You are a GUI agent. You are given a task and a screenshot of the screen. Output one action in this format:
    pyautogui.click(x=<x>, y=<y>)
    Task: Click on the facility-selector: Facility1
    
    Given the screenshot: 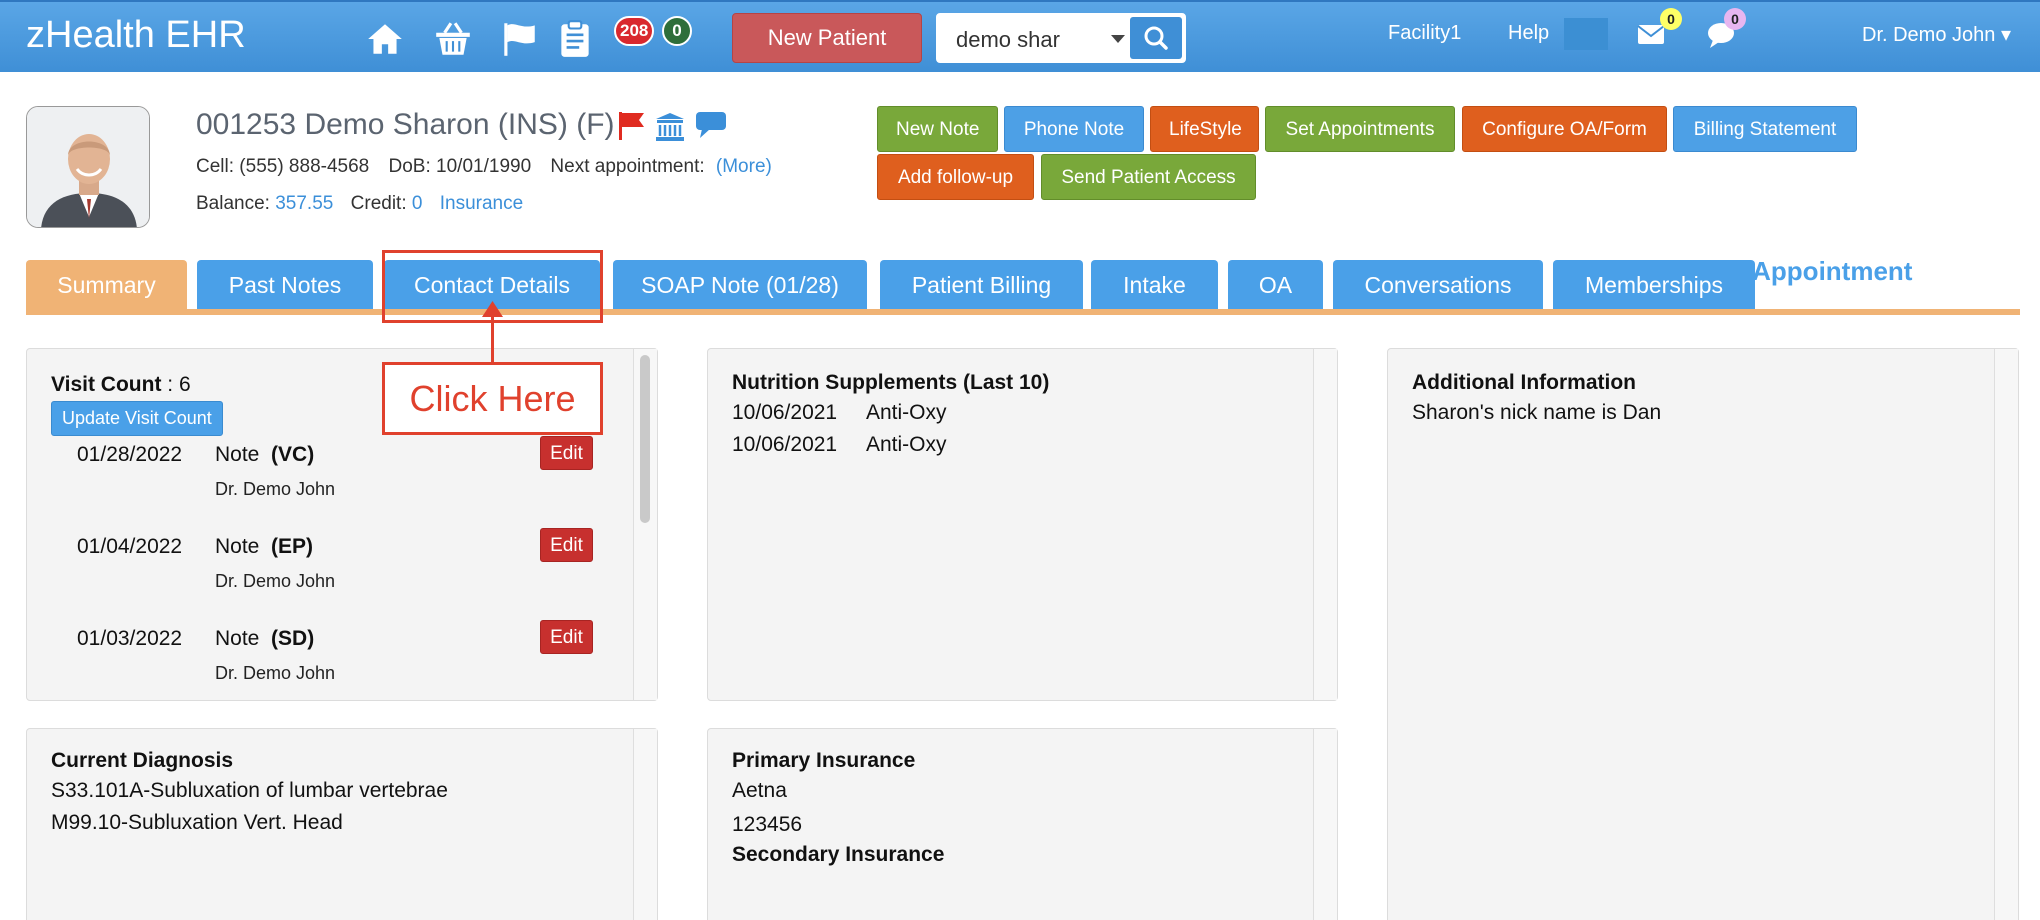 What is the action you would take?
    pyautogui.click(x=1424, y=33)
    